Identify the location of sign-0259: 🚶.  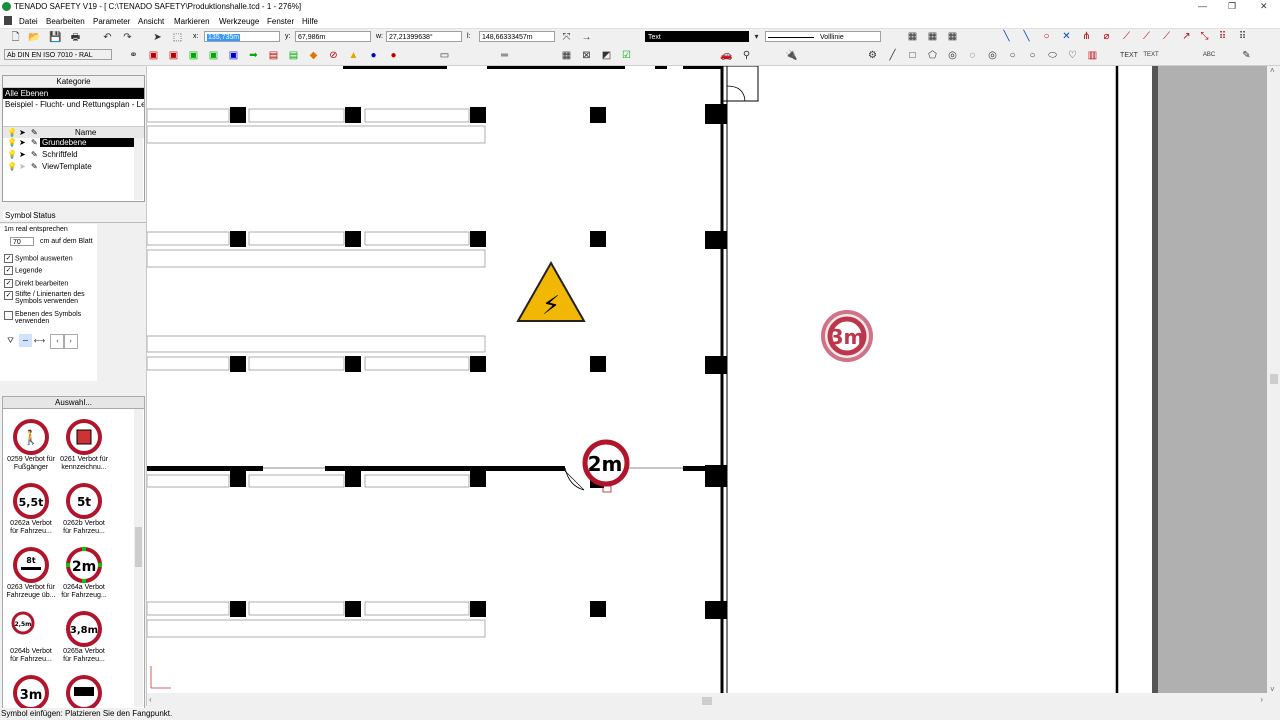
(31, 437).